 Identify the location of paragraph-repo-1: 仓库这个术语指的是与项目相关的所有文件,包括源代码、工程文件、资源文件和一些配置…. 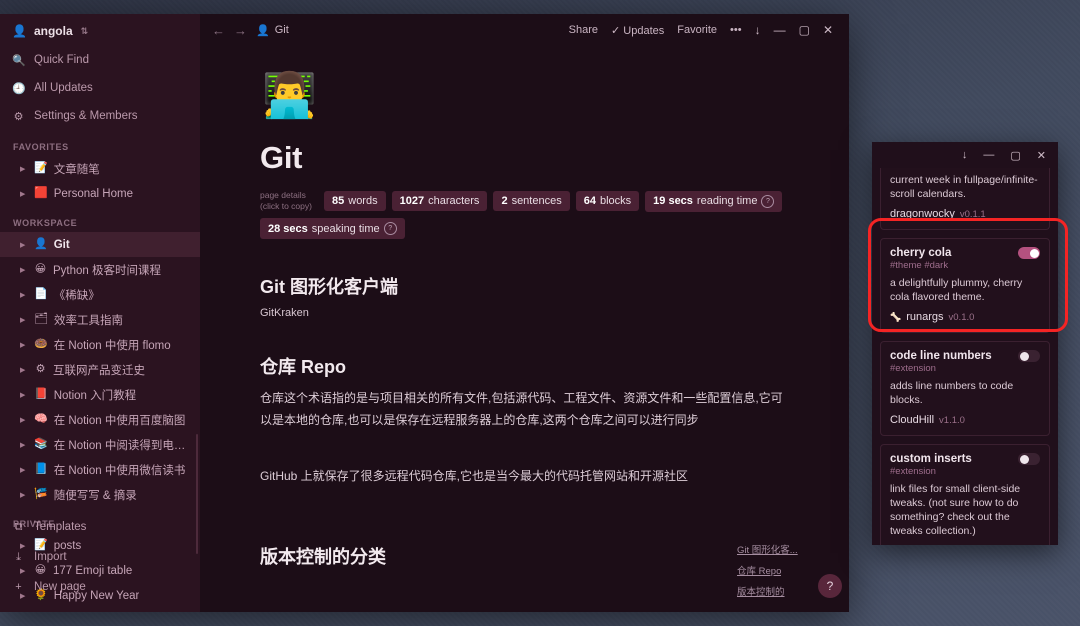
(521, 409).